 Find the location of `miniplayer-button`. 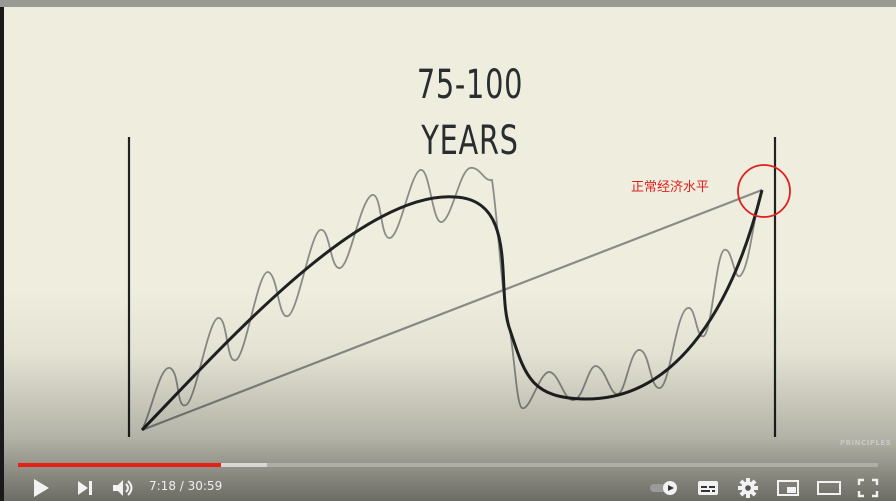

miniplayer-button is located at coordinates (788, 488).